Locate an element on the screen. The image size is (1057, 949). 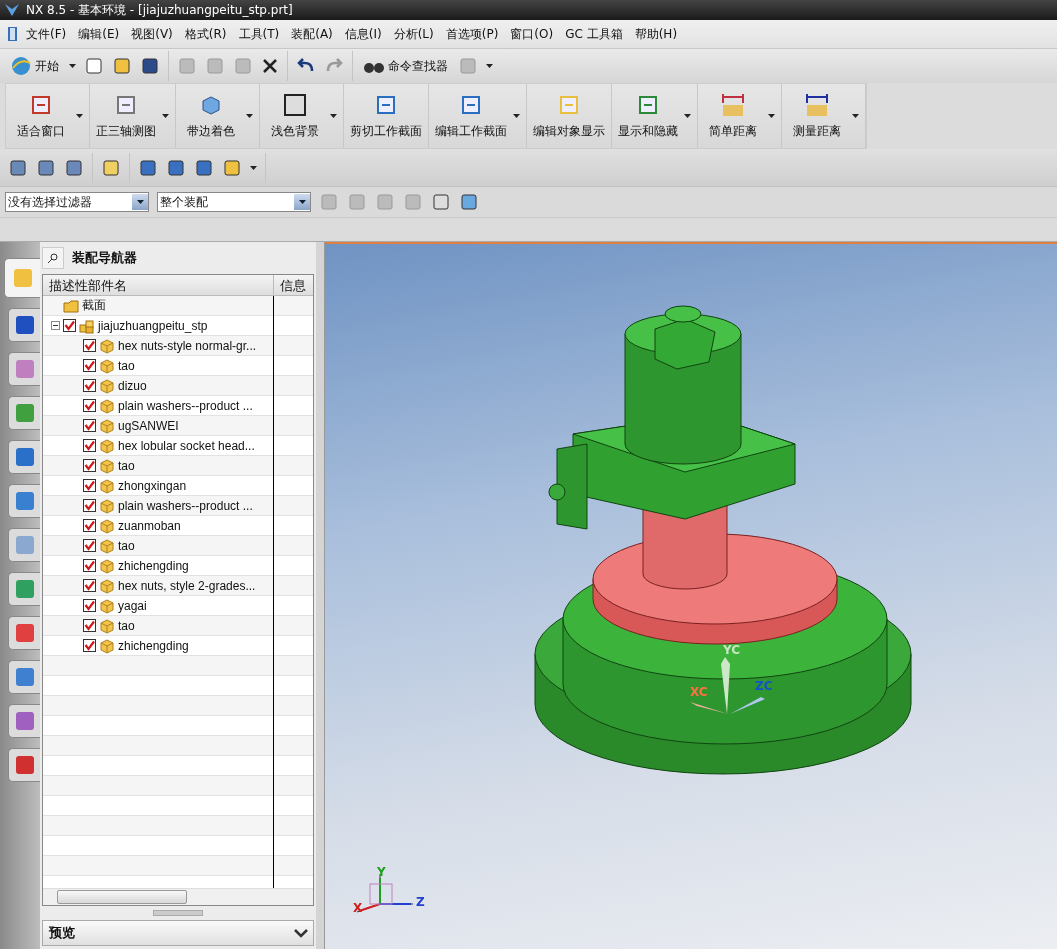
column-header: 信息 is located at coordinates (293, 285).